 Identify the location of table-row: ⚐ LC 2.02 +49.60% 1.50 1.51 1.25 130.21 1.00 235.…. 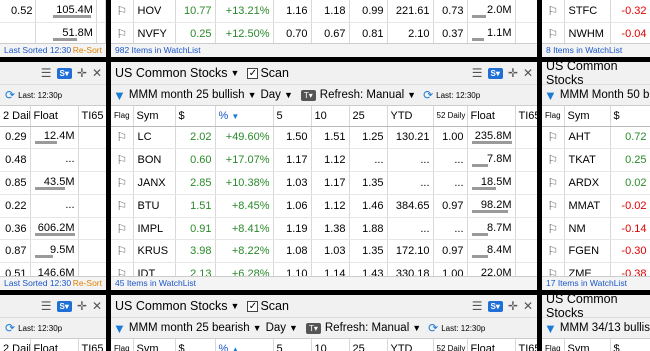
(324, 138).